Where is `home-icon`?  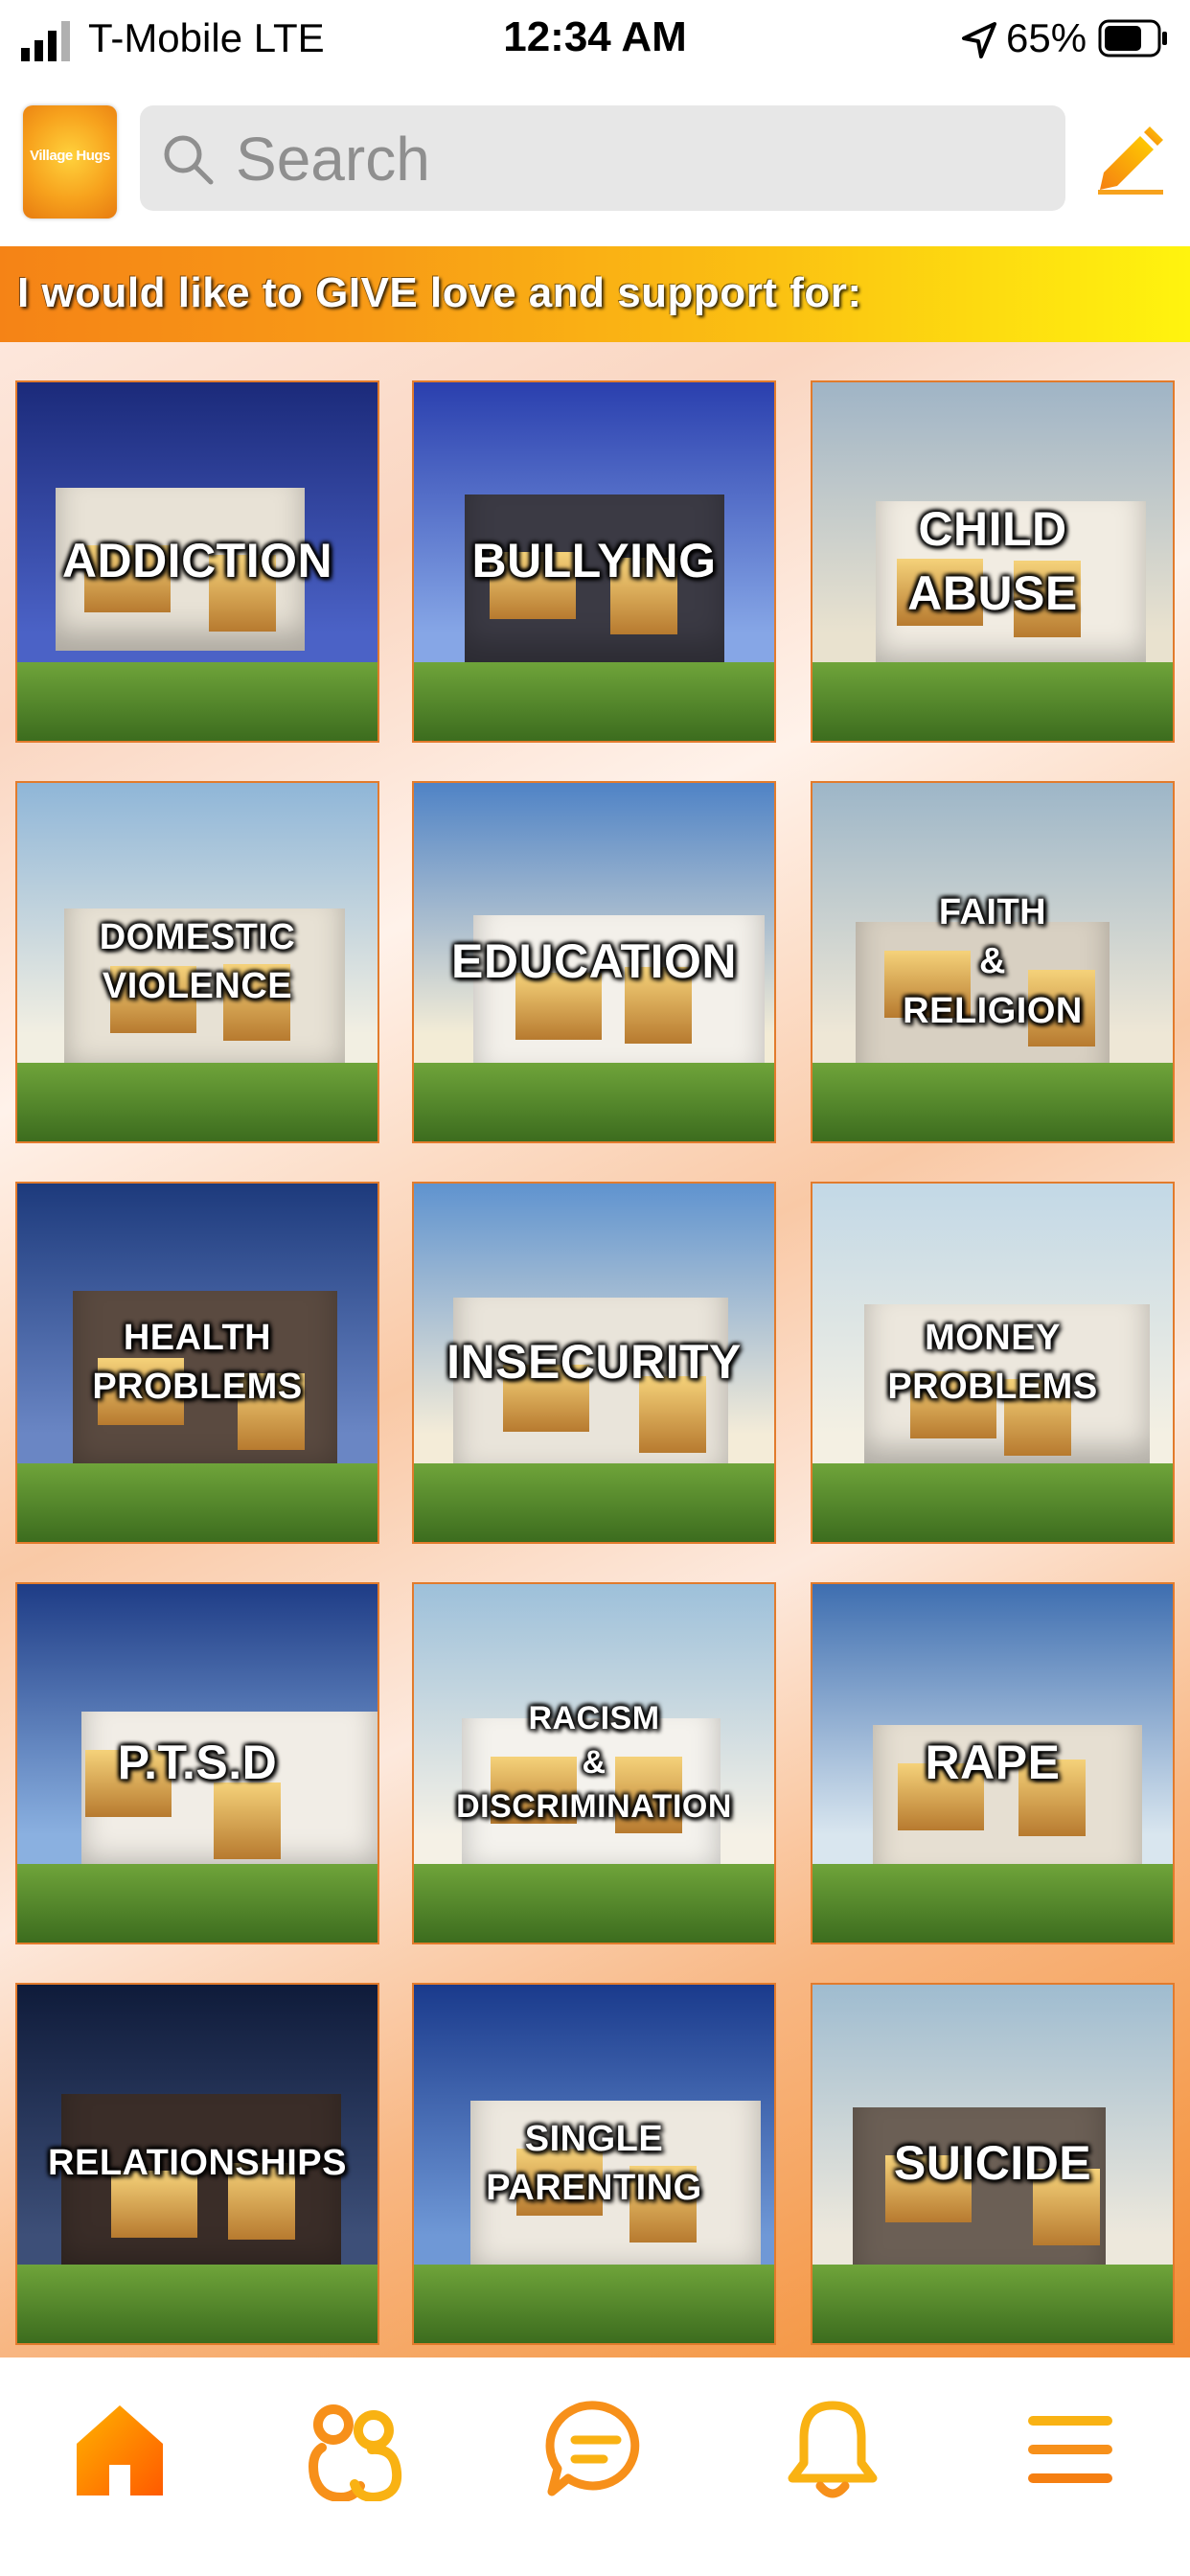 home-icon is located at coordinates (120, 2448).